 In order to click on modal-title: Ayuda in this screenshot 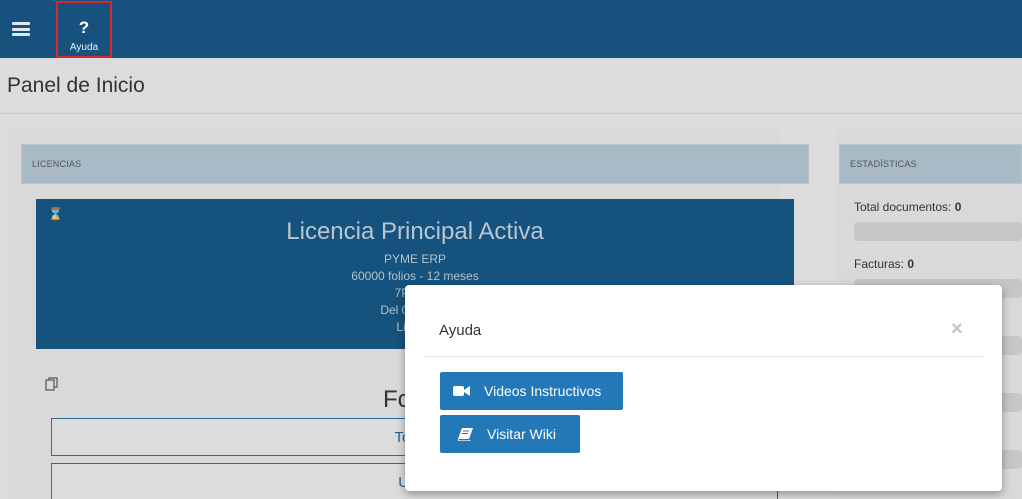, I will do `click(460, 330)`.